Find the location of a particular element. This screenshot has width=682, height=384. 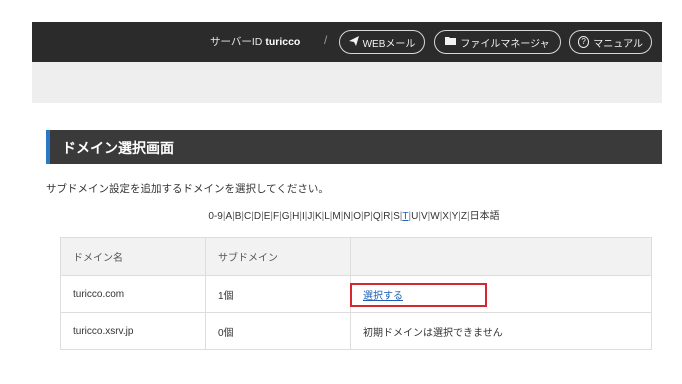

table-header-row: ドメイン名 サブドメイン is located at coordinates (356, 256).